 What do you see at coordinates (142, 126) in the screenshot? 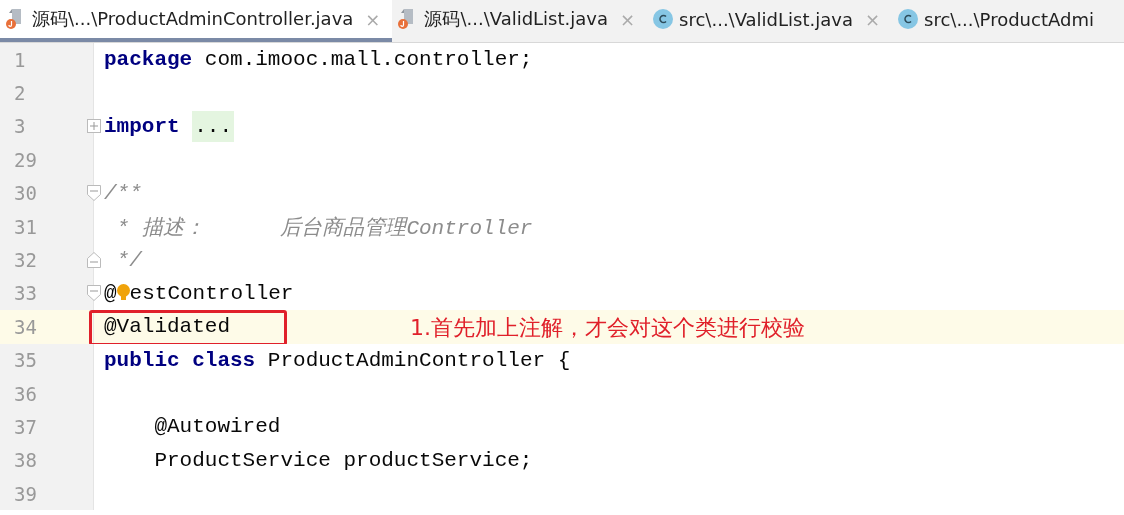
I see `code-keyword: import` at bounding box center [142, 126].